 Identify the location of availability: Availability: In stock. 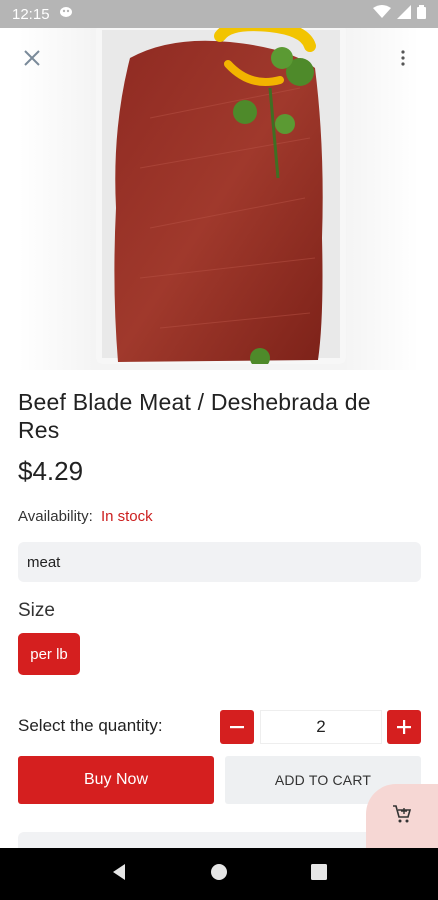
(85, 516).